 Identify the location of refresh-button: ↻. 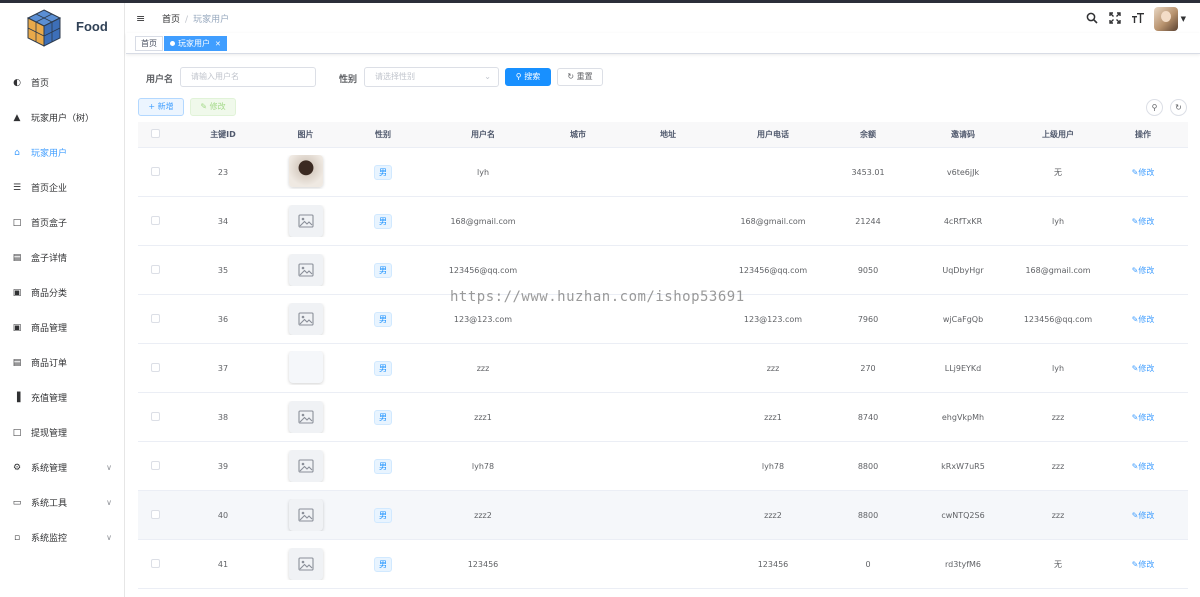
(1178, 107).